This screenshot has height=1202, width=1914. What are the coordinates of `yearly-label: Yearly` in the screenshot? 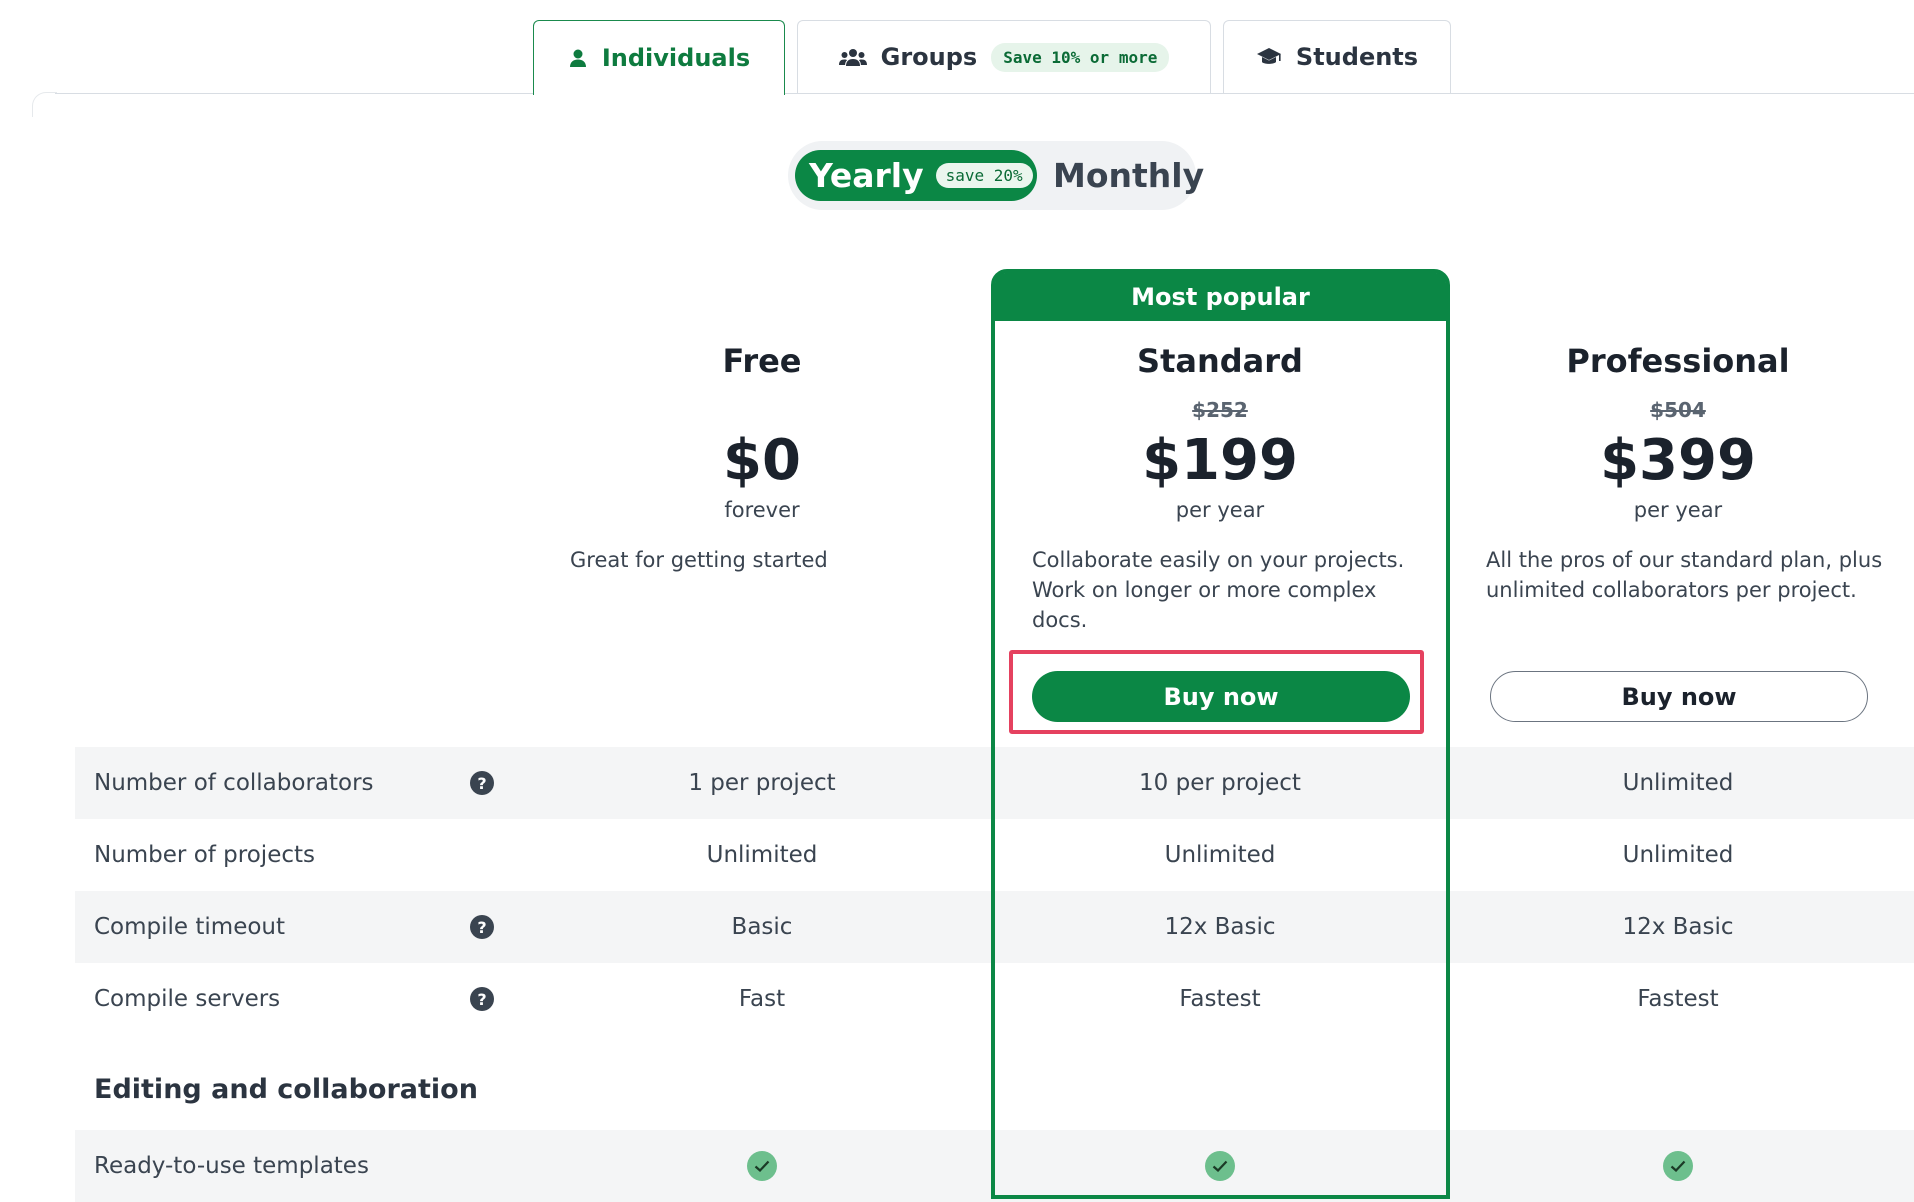 It's located at (866, 175).